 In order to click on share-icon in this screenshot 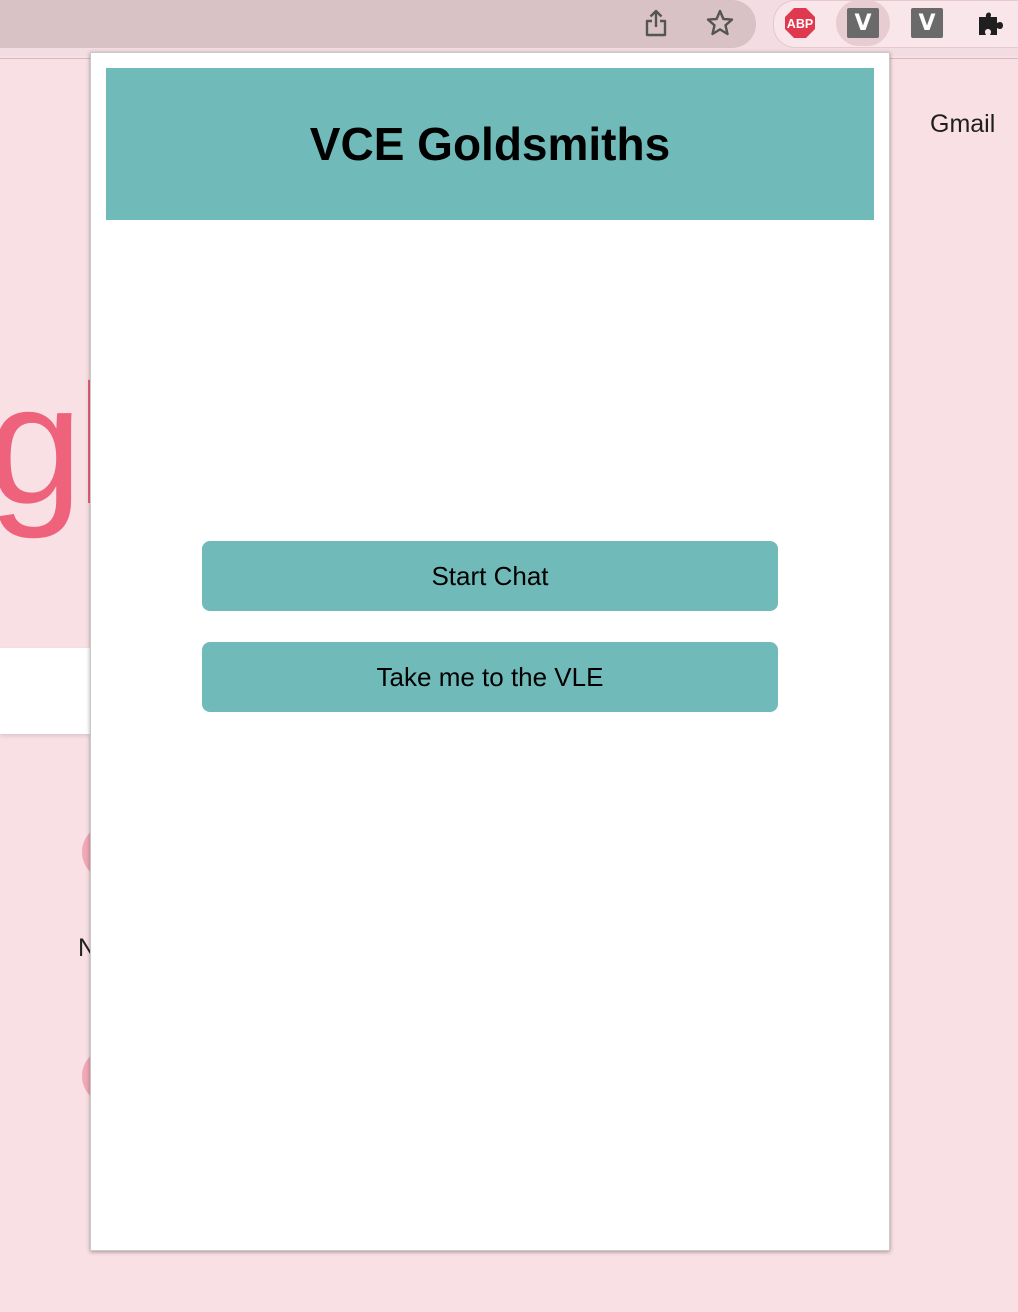, I will do `click(656, 23)`.